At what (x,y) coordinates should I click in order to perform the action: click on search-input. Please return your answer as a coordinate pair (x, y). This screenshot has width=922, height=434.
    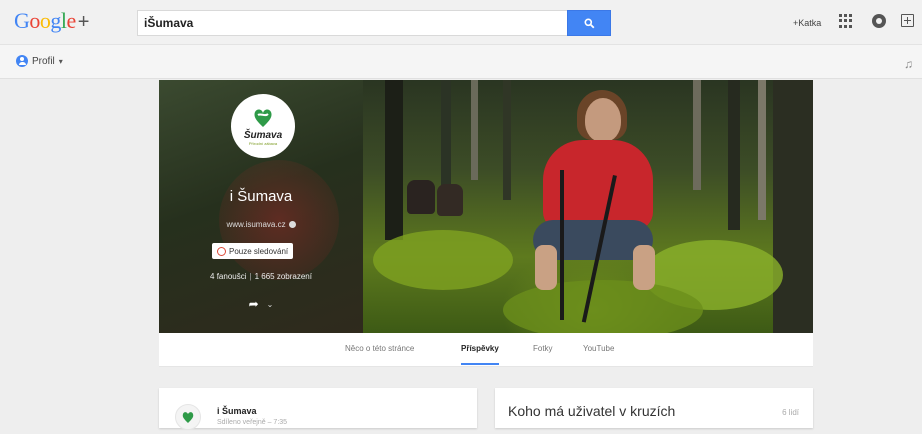
    Looking at the image, I should click on (356, 23).